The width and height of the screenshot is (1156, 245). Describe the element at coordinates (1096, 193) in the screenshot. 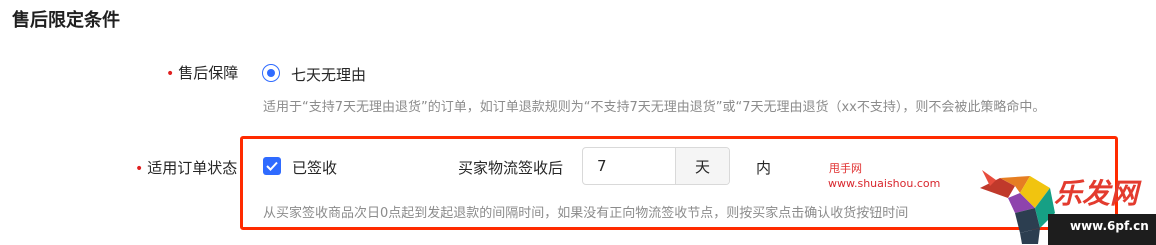

I see `watermark-logo-text: 乐发网` at that location.